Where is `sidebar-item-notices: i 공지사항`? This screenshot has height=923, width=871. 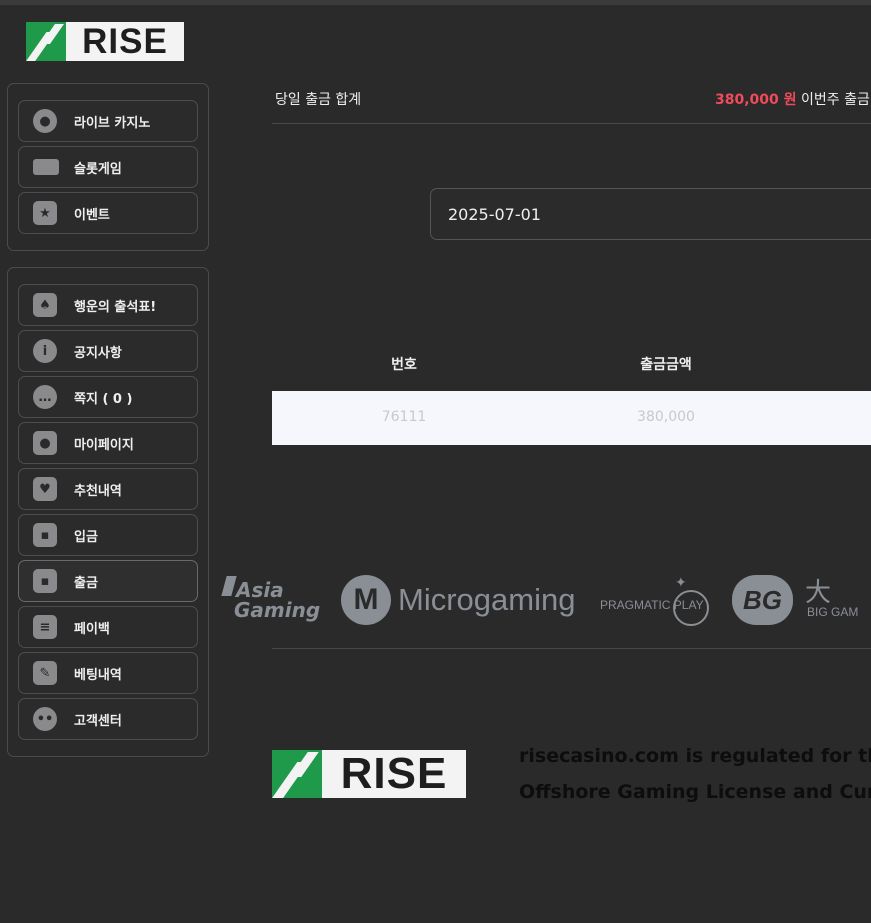 sidebar-item-notices: i 공지사항 is located at coordinates (108, 351).